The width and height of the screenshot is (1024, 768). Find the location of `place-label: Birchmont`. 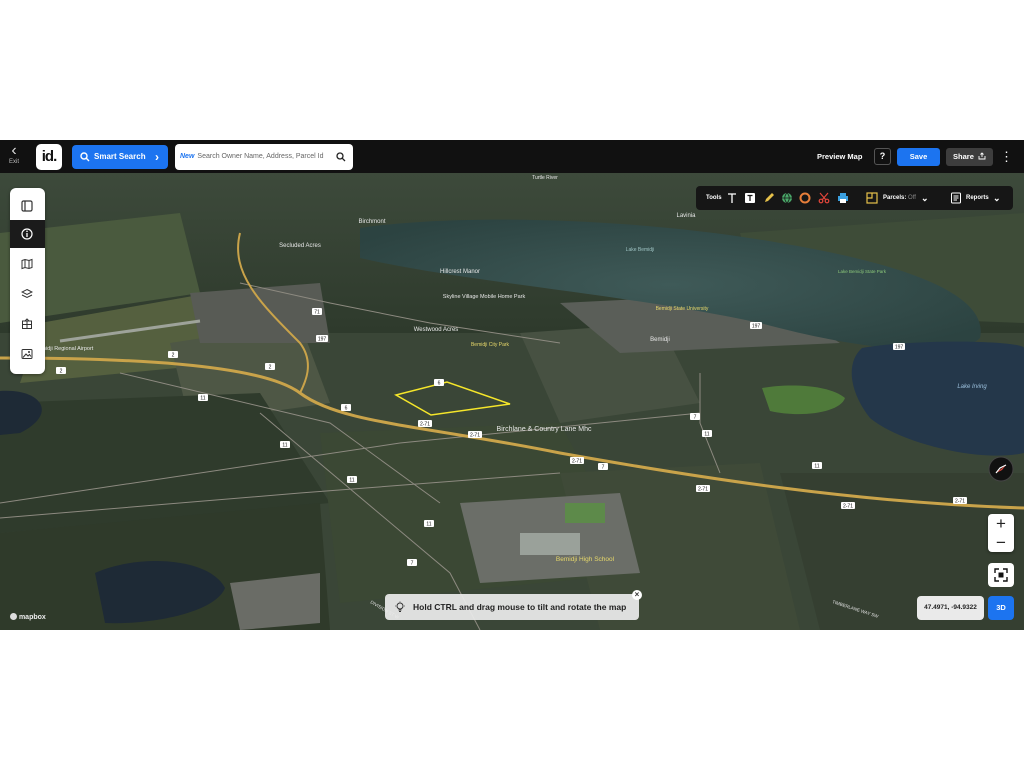

place-label: Birchmont is located at coordinates (371, 222).